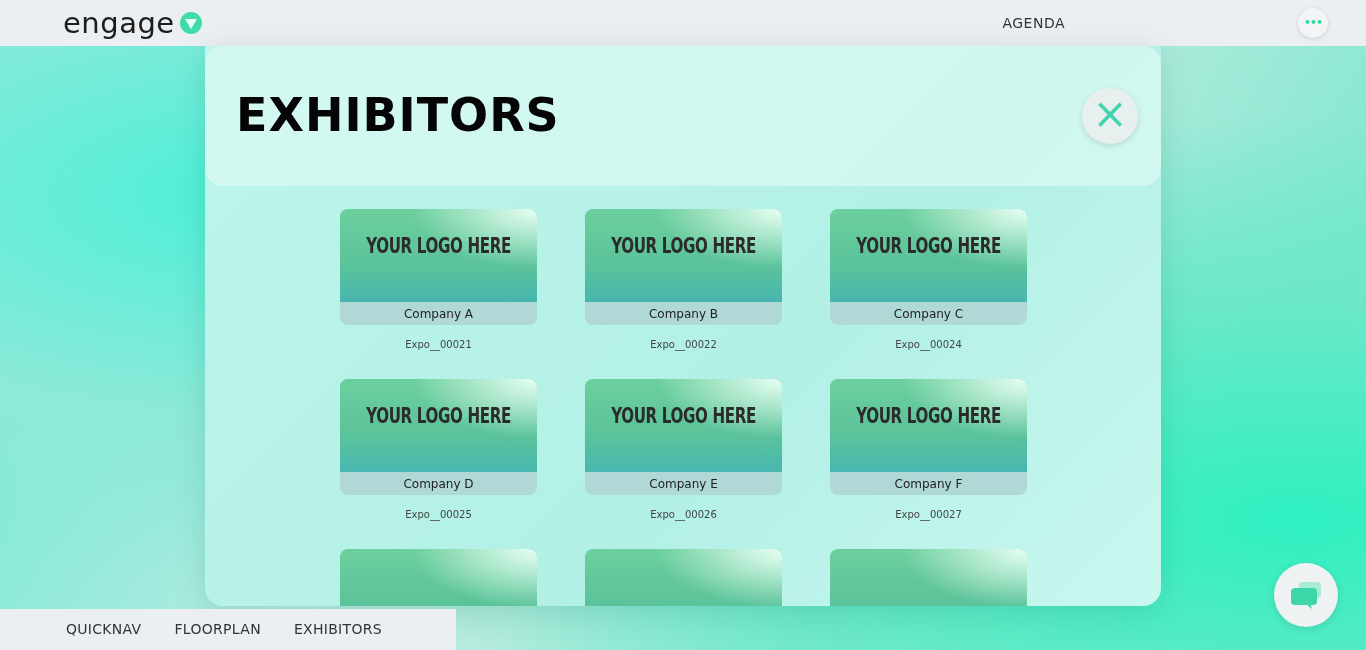 This screenshot has height=650, width=1366. I want to click on company-name: Company C, so click(928, 314).